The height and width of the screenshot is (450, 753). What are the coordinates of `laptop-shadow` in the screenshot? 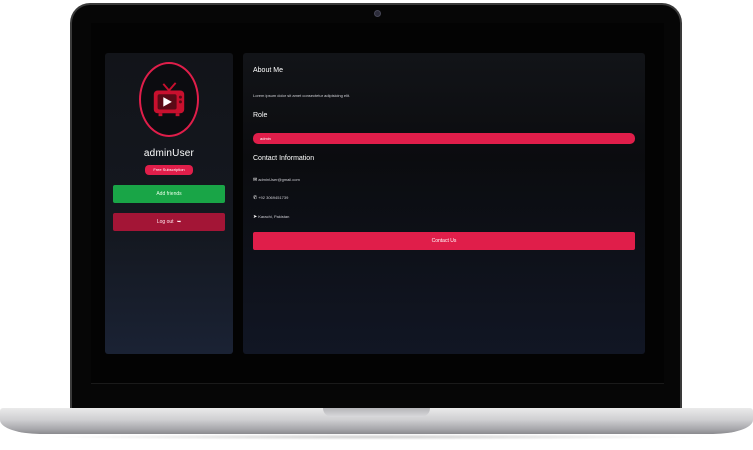 It's located at (376, 437).